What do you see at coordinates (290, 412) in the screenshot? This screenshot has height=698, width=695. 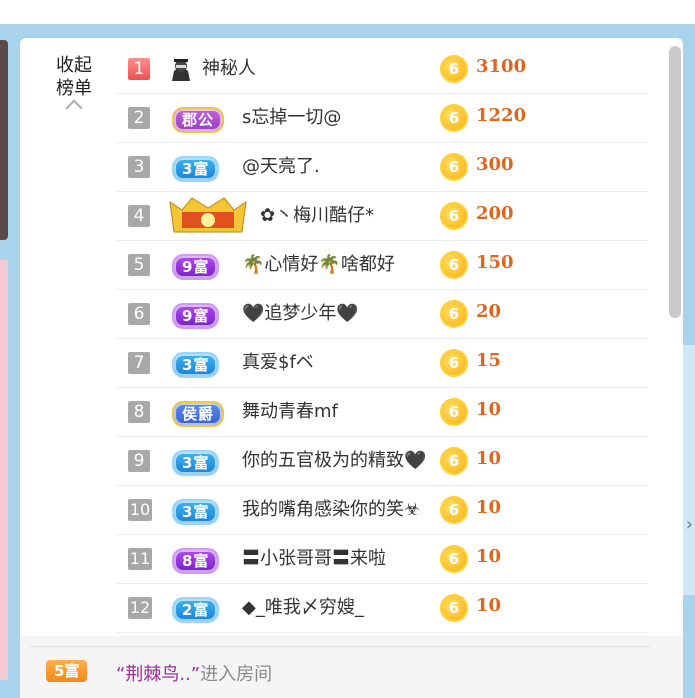 I see `user-name: 舞动青春mf` at bounding box center [290, 412].